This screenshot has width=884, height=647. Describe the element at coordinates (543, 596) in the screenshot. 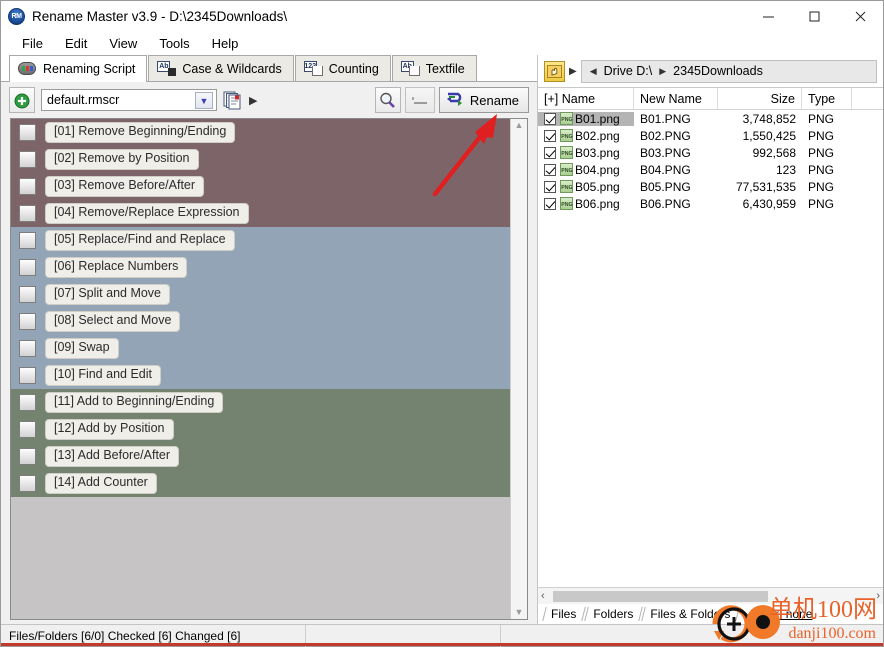

I see `hscroll-left-arrow-icon: ‹` at that location.